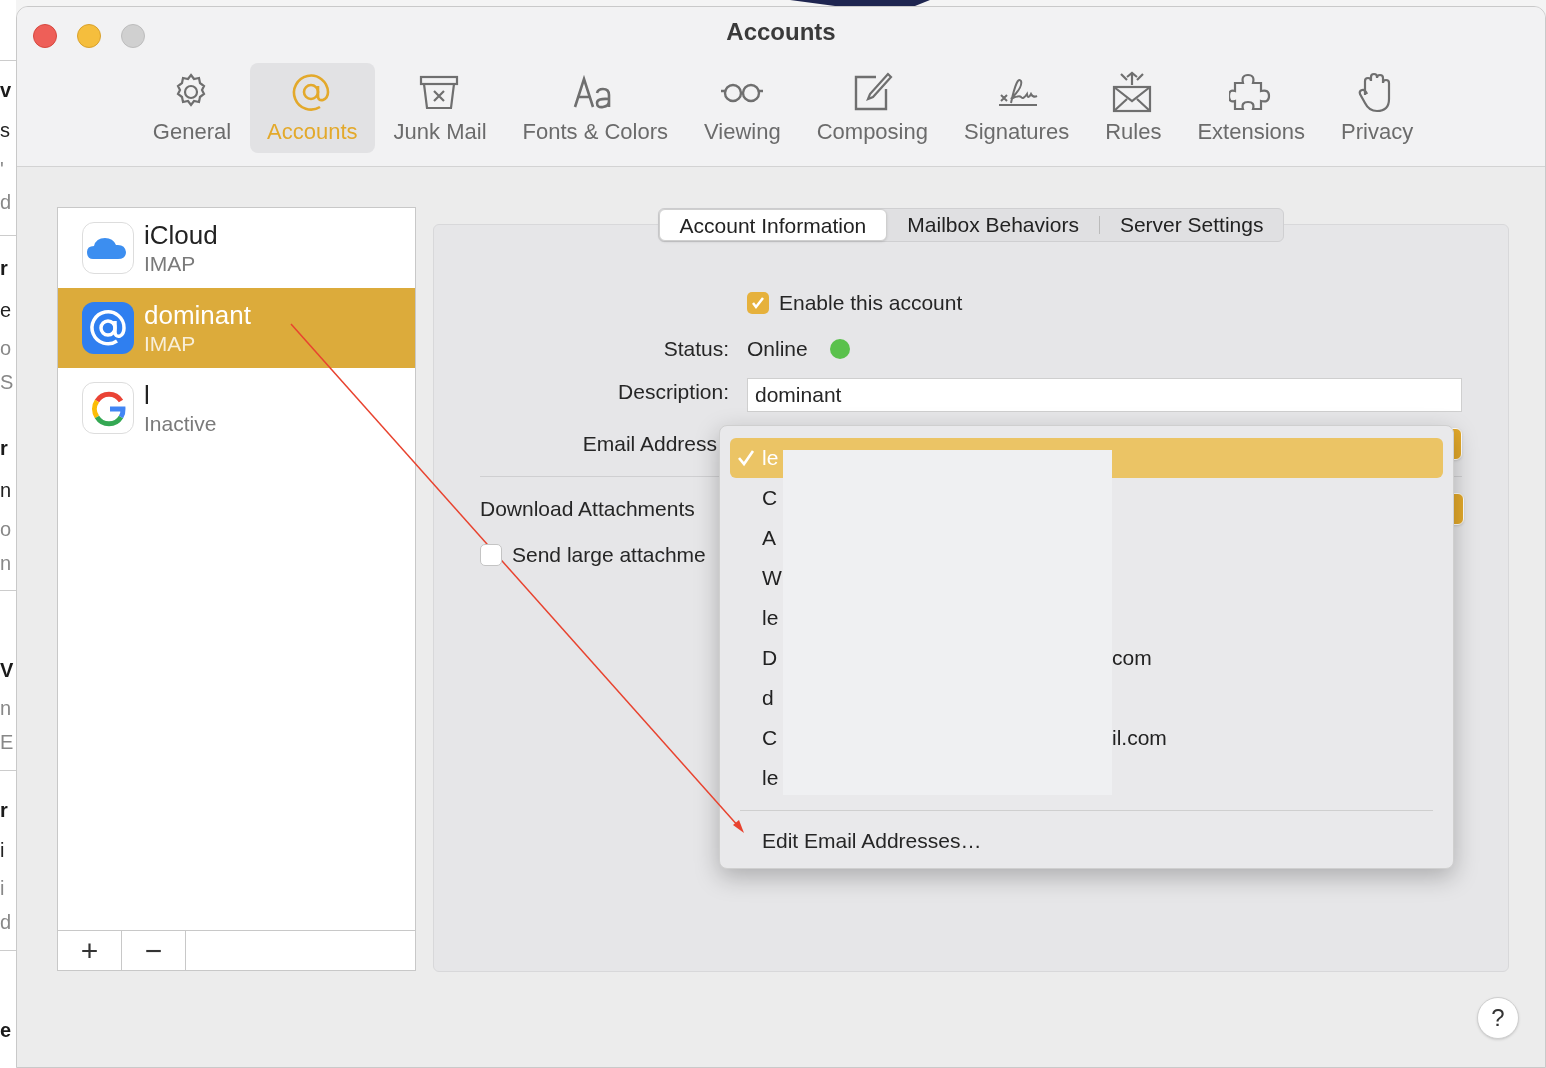 Image resolution: width=1546 pixels, height=1068 pixels. Describe the element at coordinates (1086, 698) in the screenshot. I see `menu-item: d` at that location.